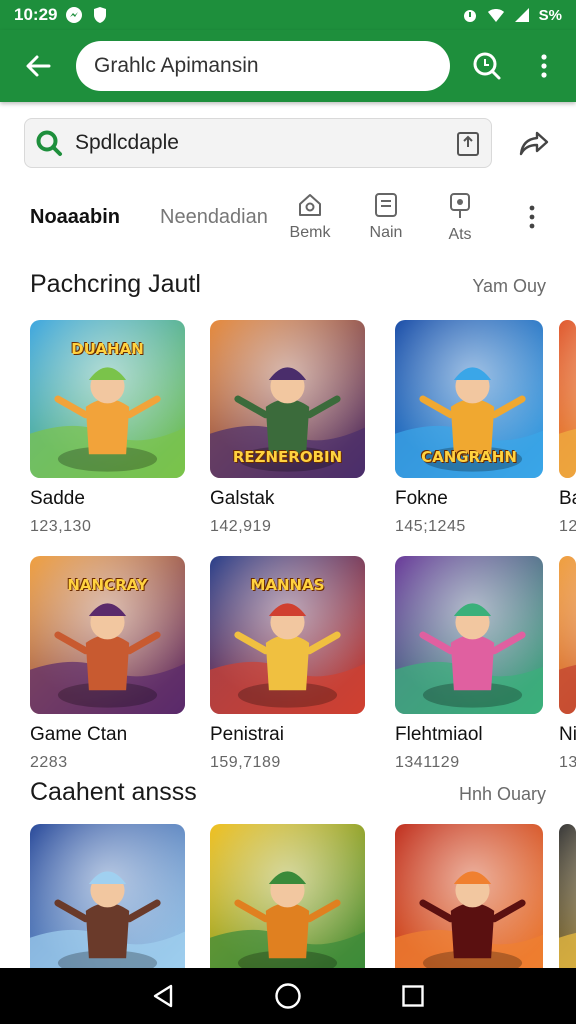 The height and width of the screenshot is (1024, 576). What do you see at coordinates (427, 762) in the screenshot?
I see `game-count: 1341129` at bounding box center [427, 762].